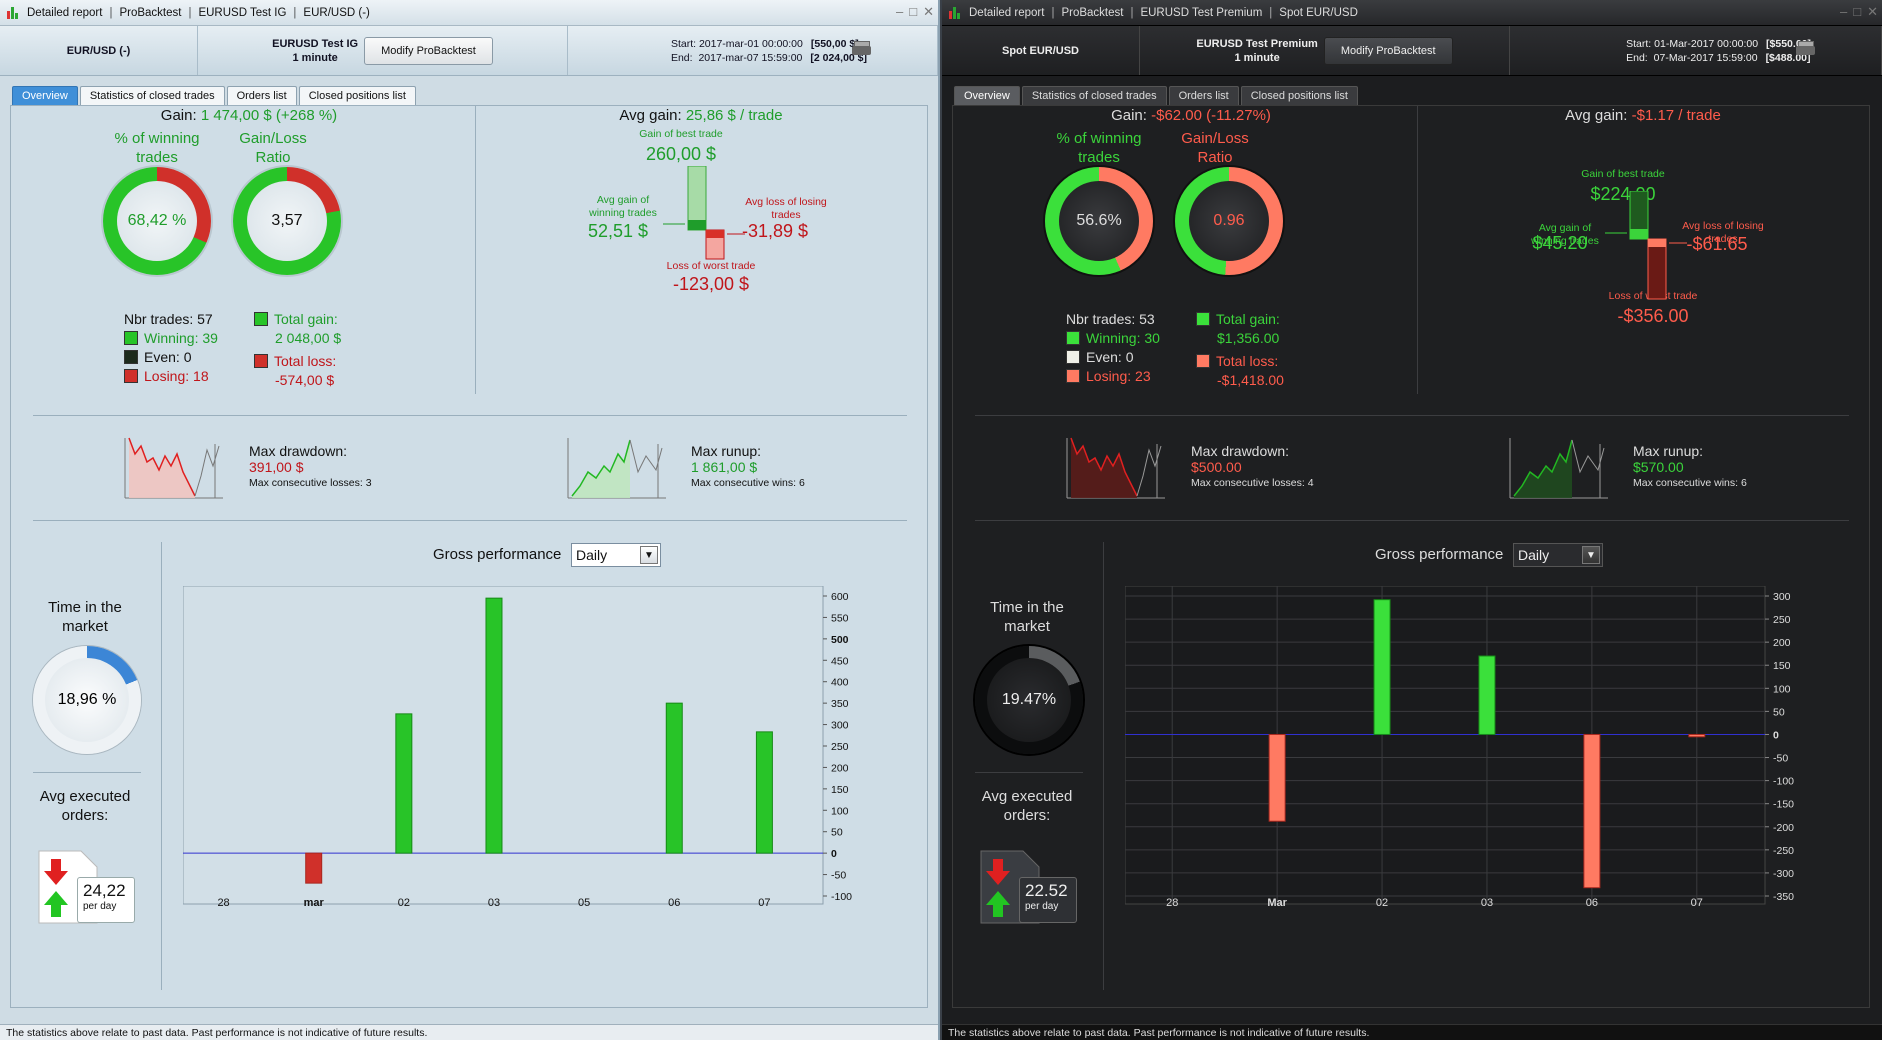  Describe the element at coordinates (1029, 700) in the screenshot. I see `time-market-value: 19.47%` at that location.